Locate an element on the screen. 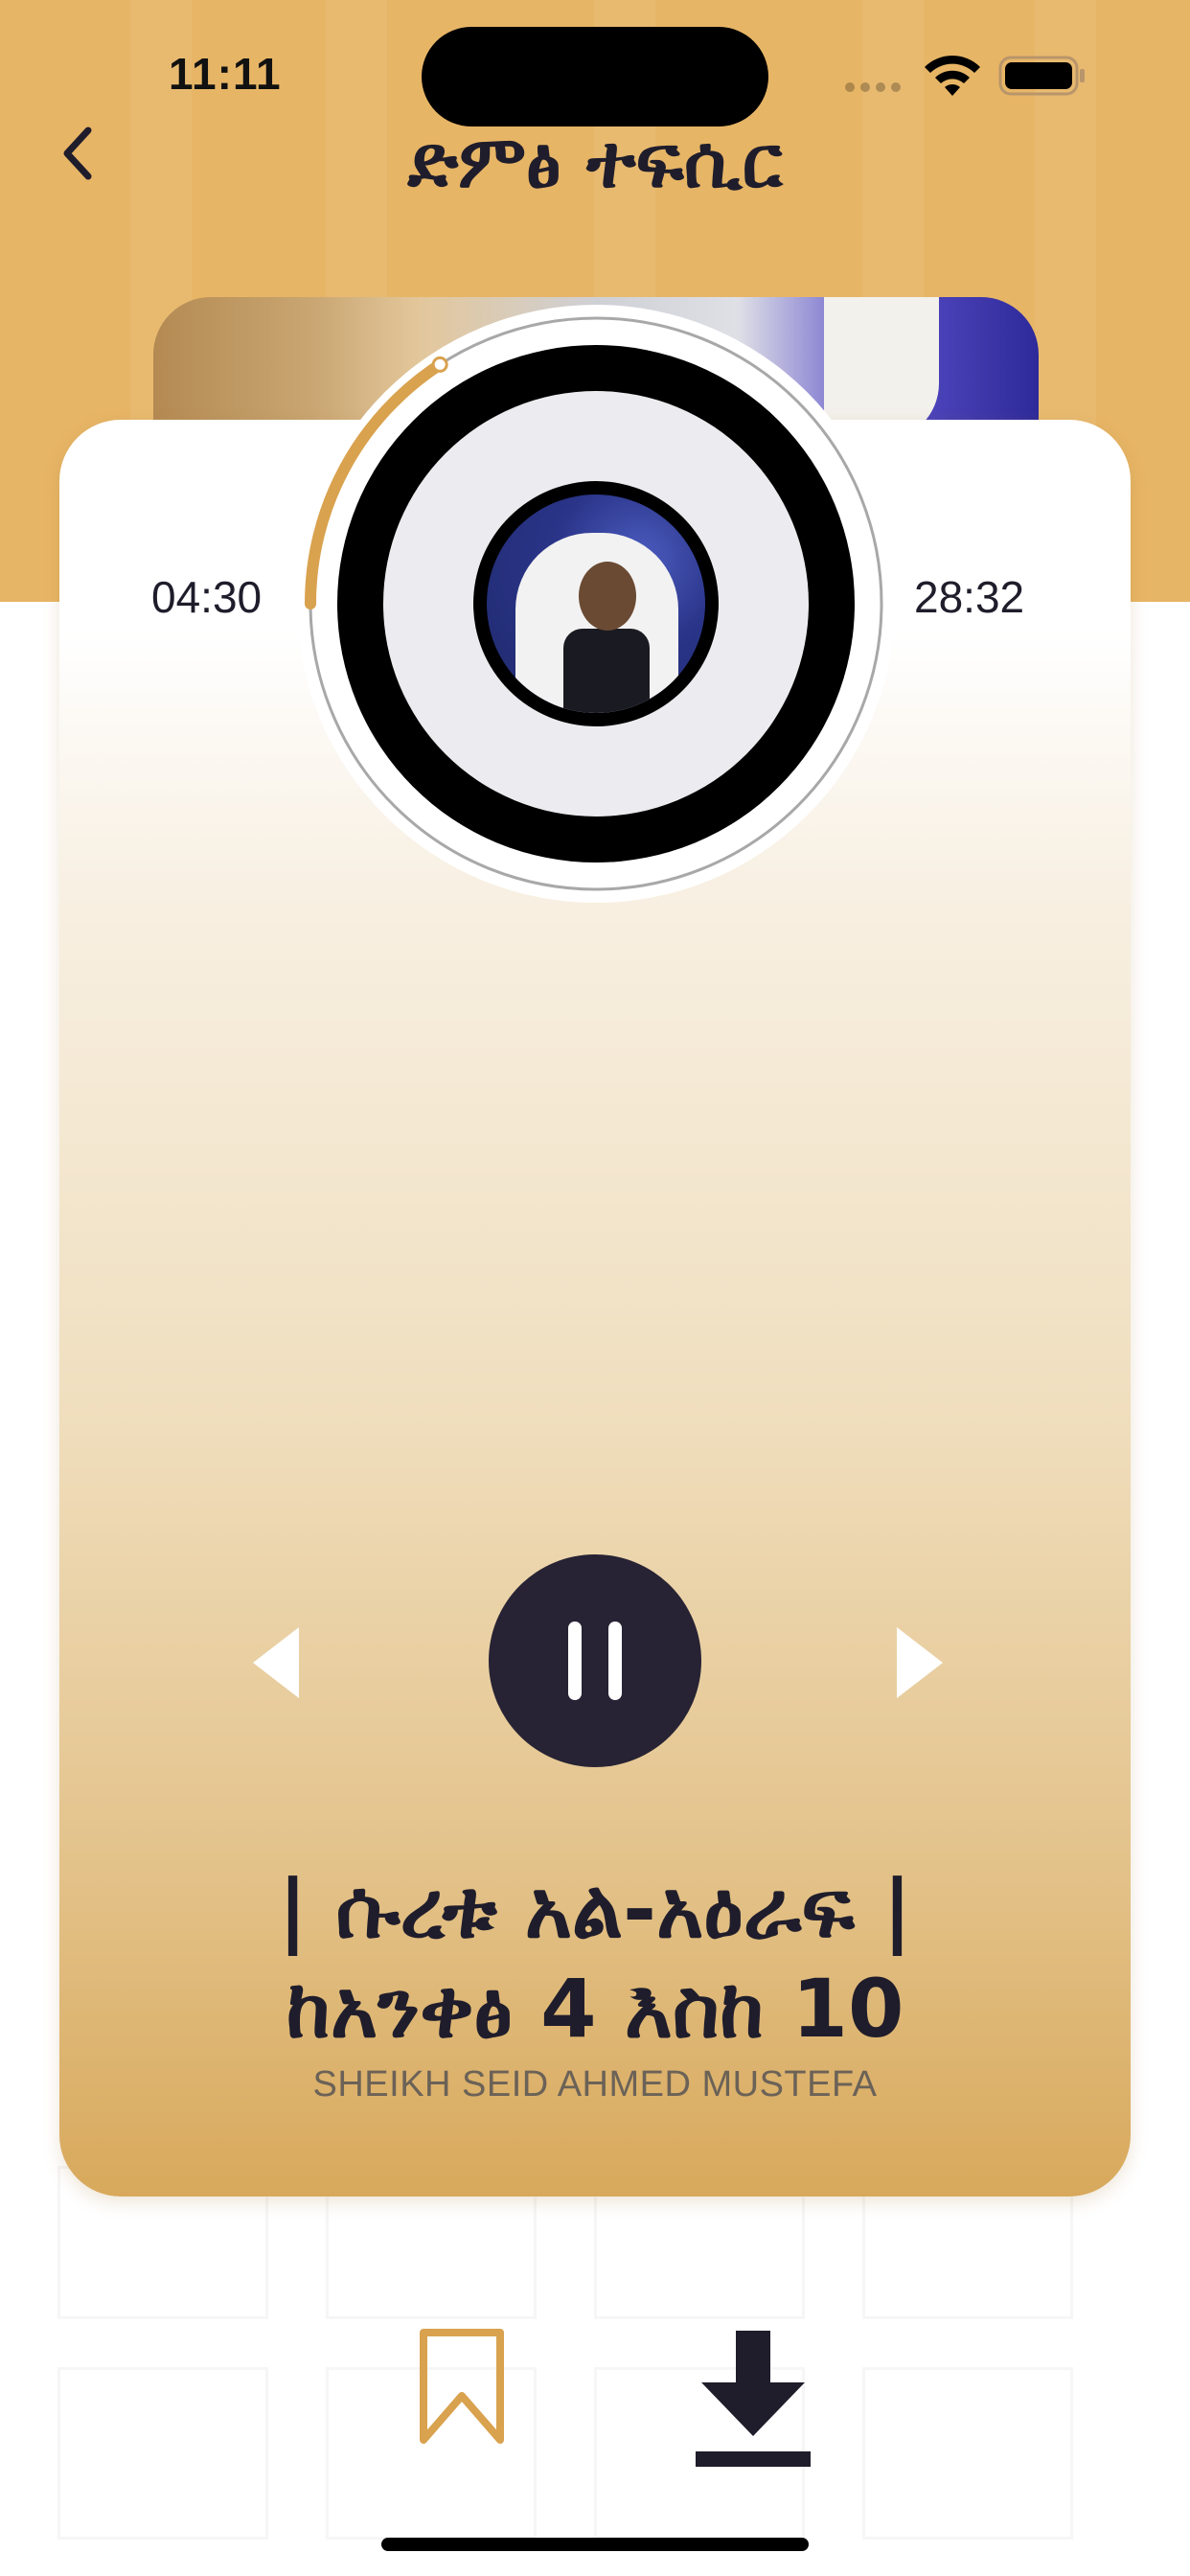 The image size is (1190, 2576). artist-photo is located at coordinates (596, 603).